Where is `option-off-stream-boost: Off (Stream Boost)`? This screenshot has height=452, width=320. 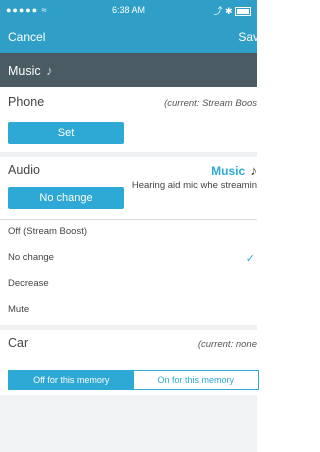
option-off-stream-boost: Off (Stream Boost) is located at coordinates (128, 236).